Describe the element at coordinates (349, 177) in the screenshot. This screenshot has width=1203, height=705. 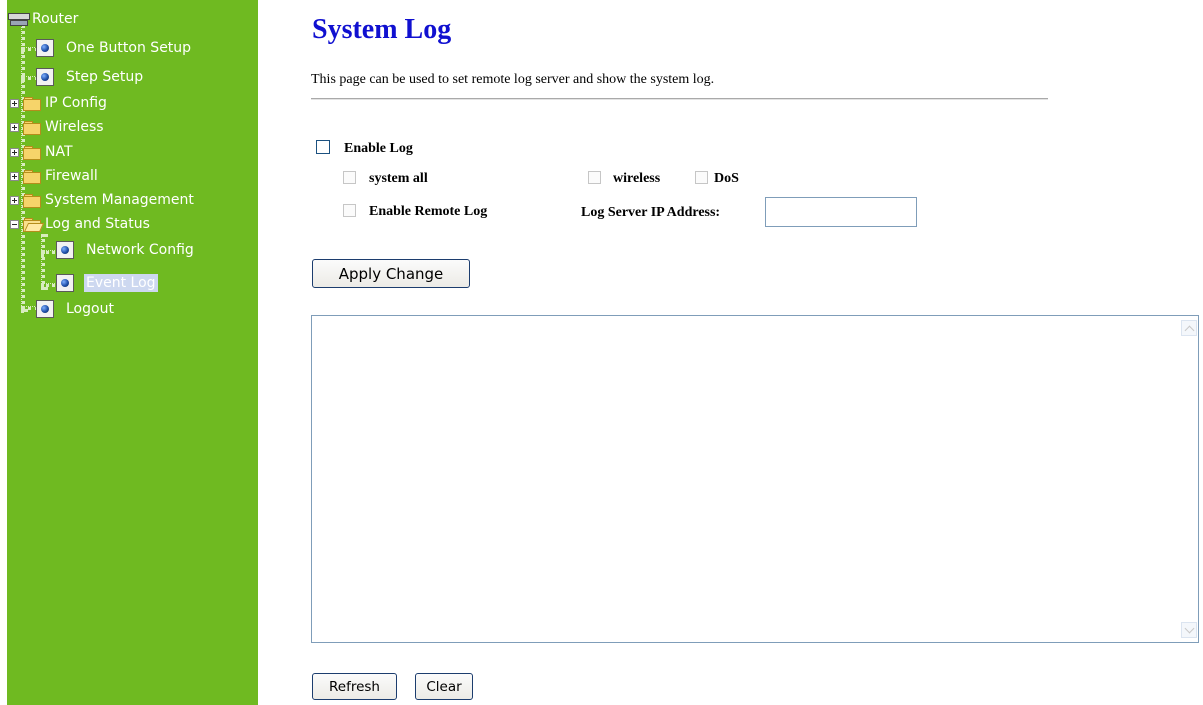
I see `system-all-checkbox` at that location.